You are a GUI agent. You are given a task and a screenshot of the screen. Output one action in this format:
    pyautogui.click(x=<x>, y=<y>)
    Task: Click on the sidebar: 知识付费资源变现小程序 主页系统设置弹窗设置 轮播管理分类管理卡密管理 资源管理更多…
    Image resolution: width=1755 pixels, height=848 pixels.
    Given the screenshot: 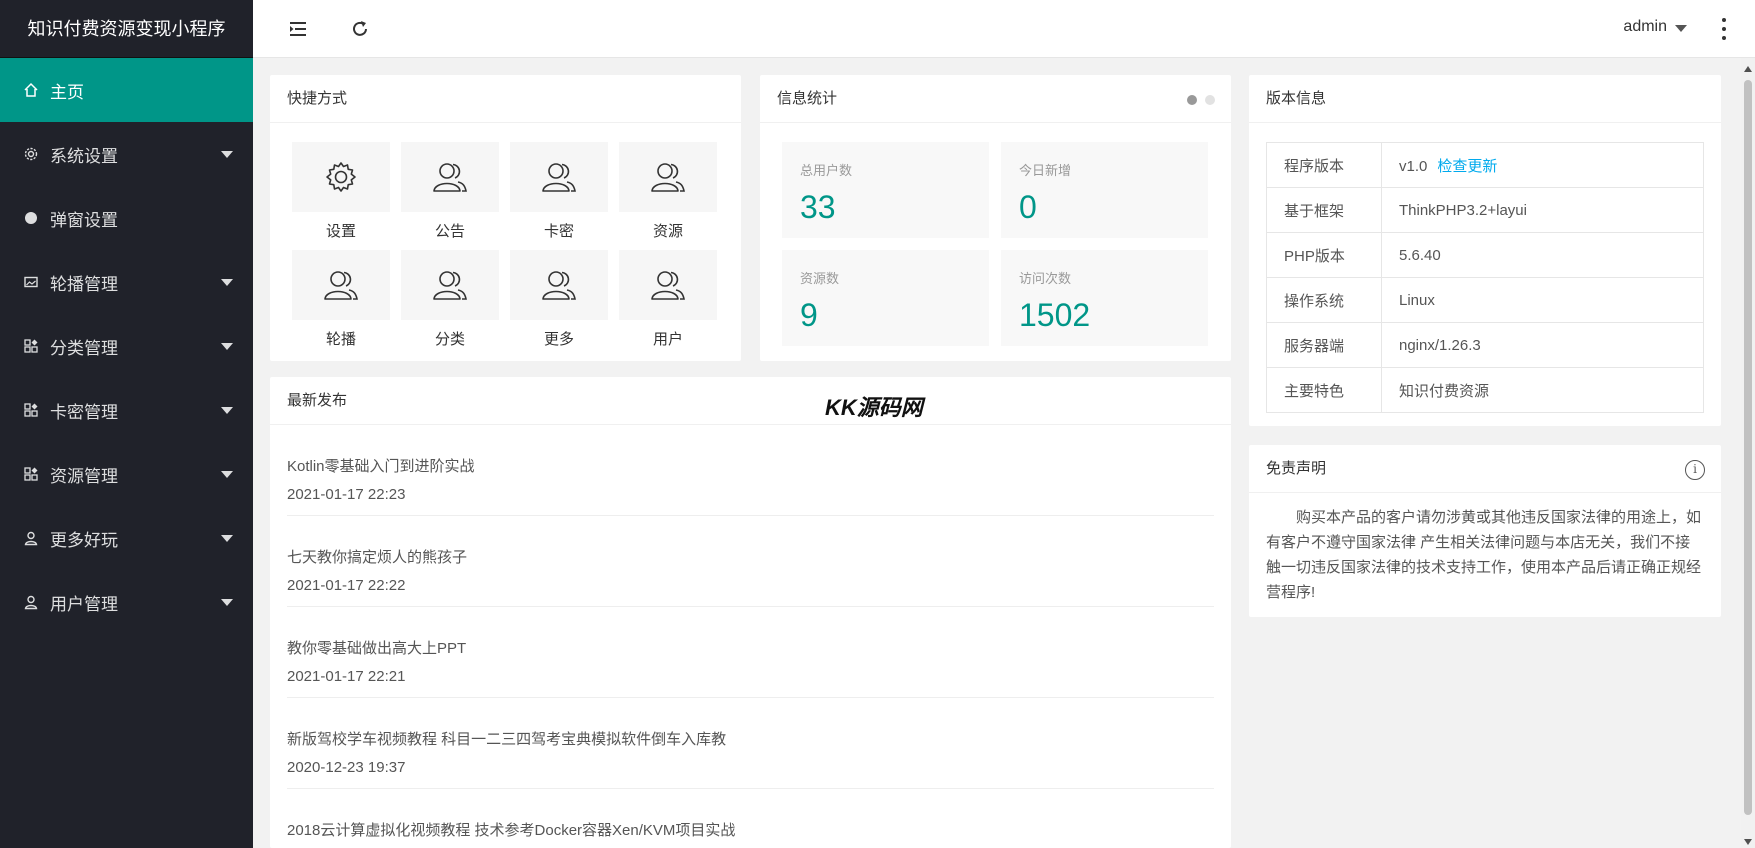 What is the action you would take?
    pyautogui.click(x=126, y=424)
    